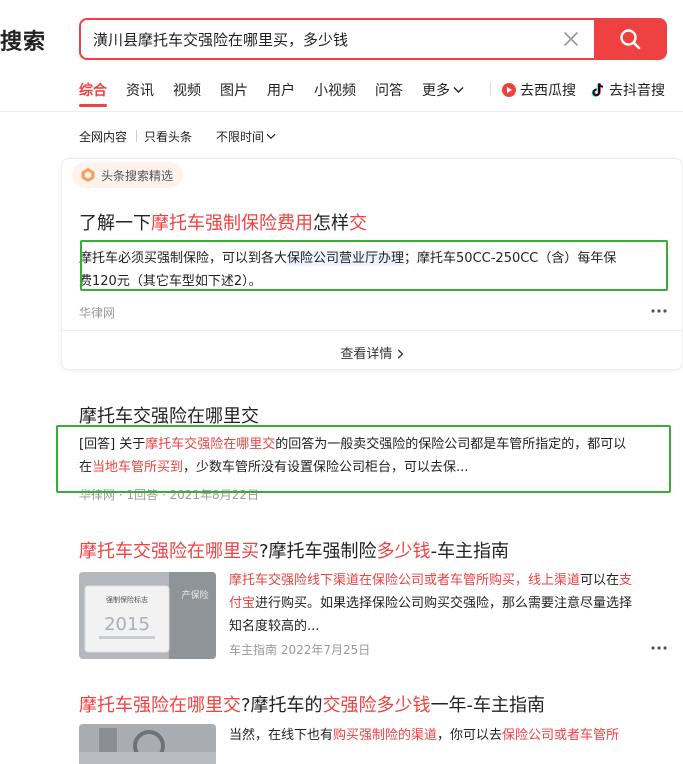 This screenshot has height=764, width=683. Describe the element at coordinates (637, 91) in the screenshot. I see `tab-douyin-label: 去抖音搜` at that location.